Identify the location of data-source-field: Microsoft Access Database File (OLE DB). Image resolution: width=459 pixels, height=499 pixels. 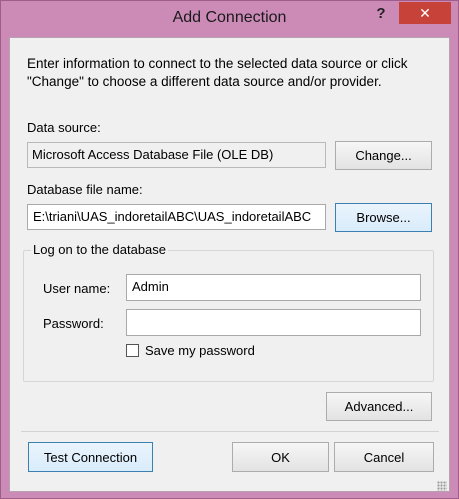
(176, 155).